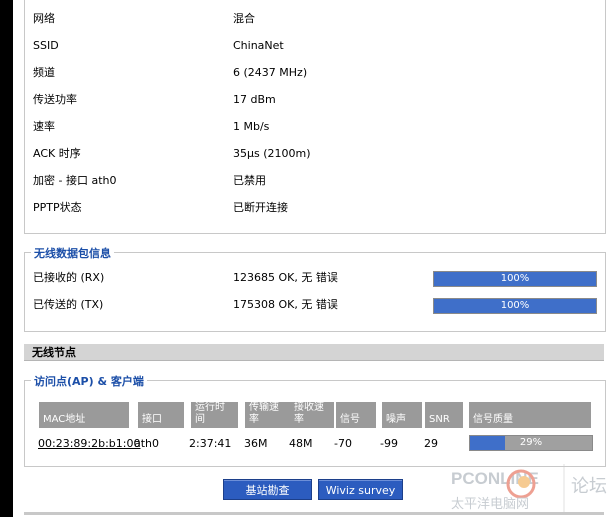  Describe the element at coordinates (313, 154) in the screenshot. I see `info-row-ack-timing: ACK 时序 35µs (2100m)` at that location.